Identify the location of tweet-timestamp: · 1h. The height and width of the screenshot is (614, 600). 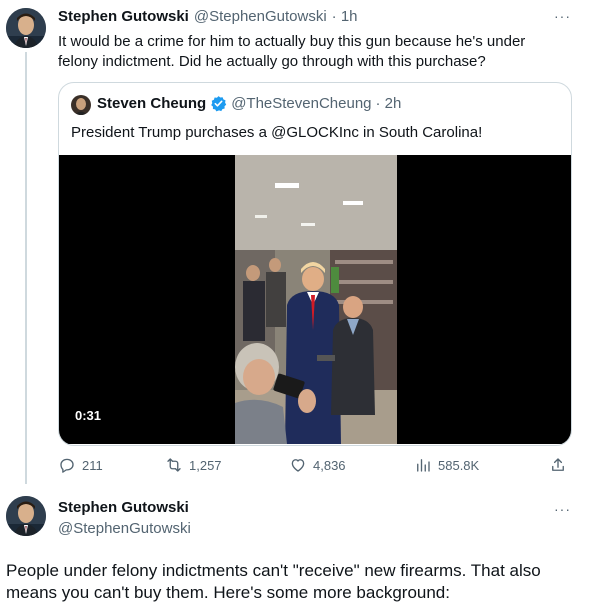
(345, 16).